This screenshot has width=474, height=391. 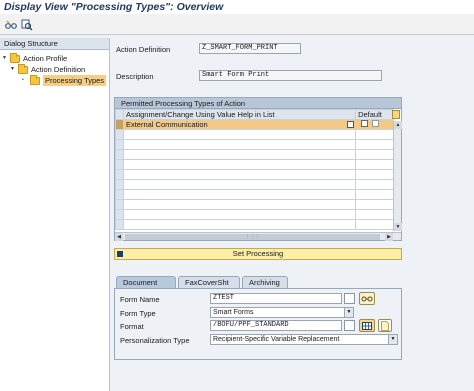 I want to click on format-grid-button, so click(x=367, y=325).